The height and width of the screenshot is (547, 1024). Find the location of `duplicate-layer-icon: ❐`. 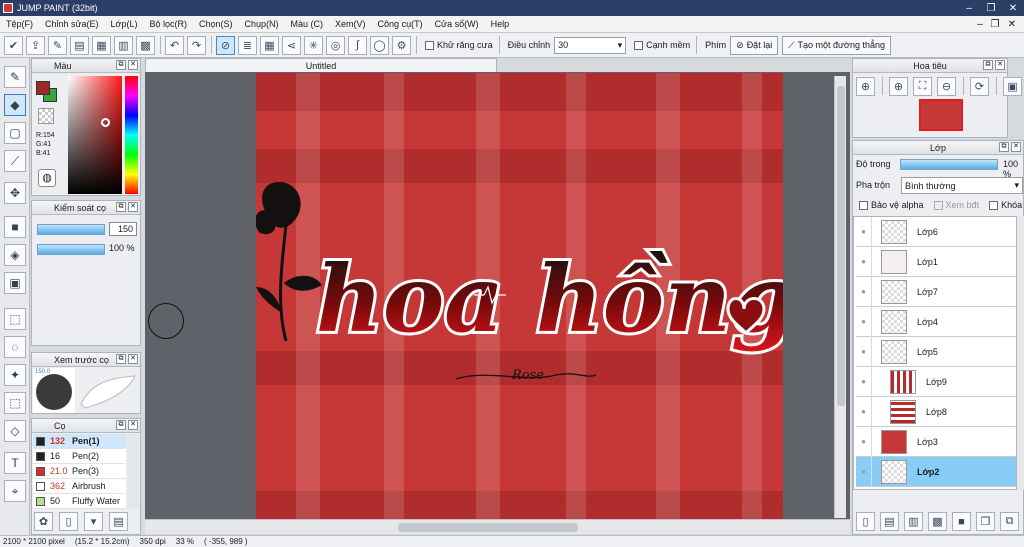

duplicate-layer-icon: ❐ is located at coordinates (985, 521).